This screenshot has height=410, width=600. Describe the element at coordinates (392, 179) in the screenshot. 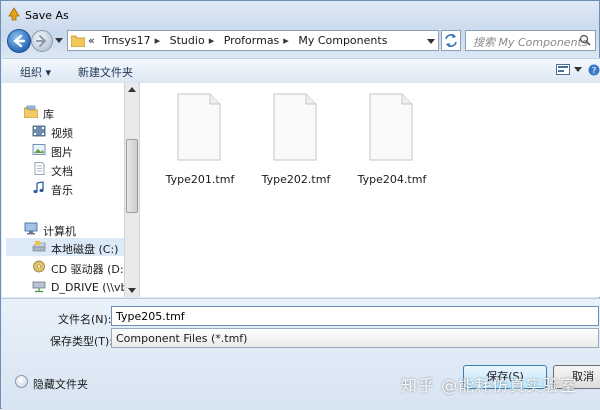

I see `file-name: Type204.tmf` at that location.